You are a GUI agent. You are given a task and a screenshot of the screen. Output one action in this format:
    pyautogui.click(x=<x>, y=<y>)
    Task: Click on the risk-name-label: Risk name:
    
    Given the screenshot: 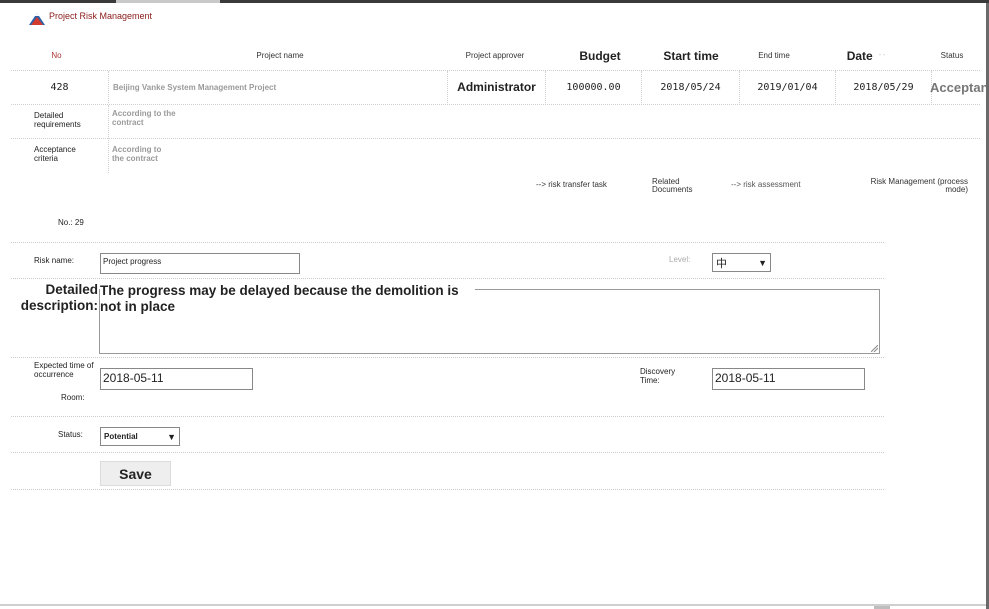 What is the action you would take?
    pyautogui.click(x=54, y=260)
    